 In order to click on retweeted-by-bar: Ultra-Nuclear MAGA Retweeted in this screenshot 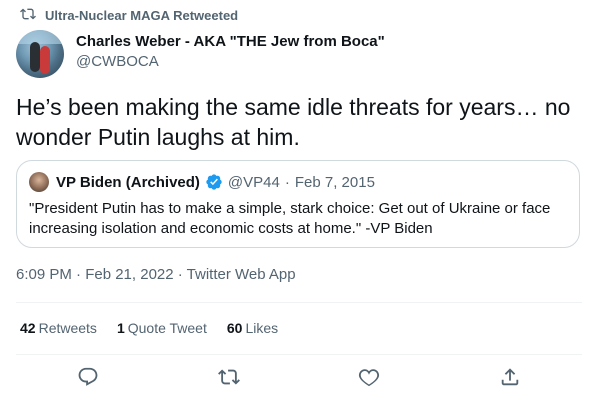, I will do `click(129, 15)`.